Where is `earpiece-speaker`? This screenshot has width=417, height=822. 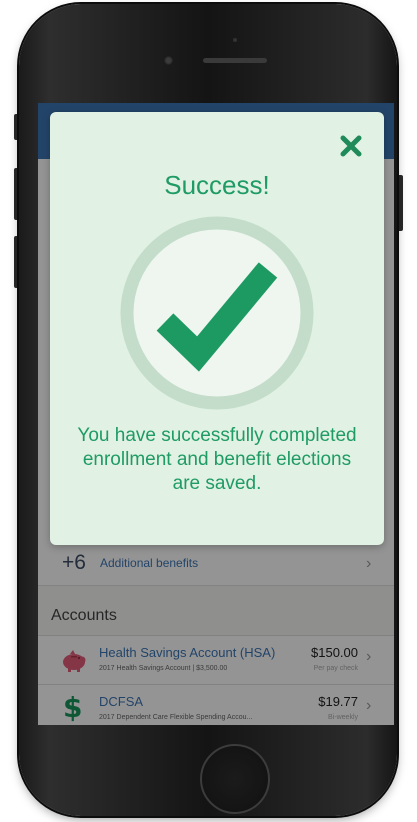 earpiece-speaker is located at coordinates (235, 60).